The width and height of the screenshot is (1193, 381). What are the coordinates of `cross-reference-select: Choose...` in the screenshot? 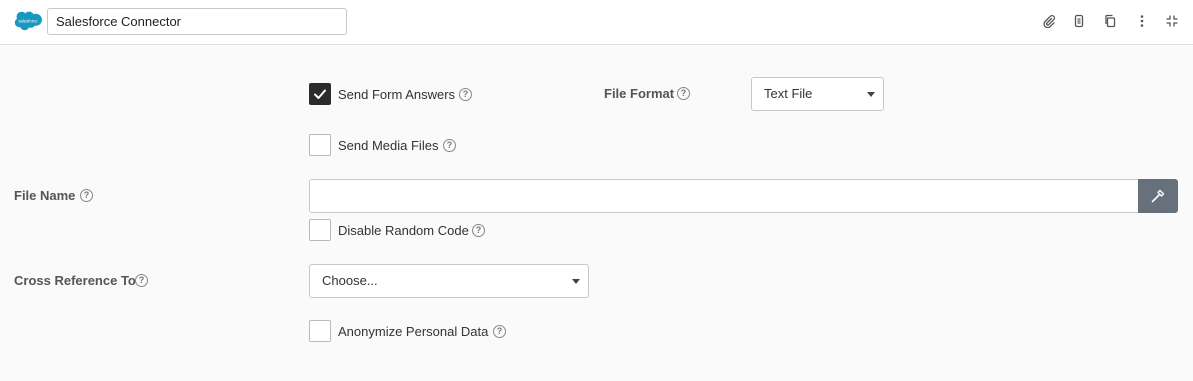 It's located at (449, 281).